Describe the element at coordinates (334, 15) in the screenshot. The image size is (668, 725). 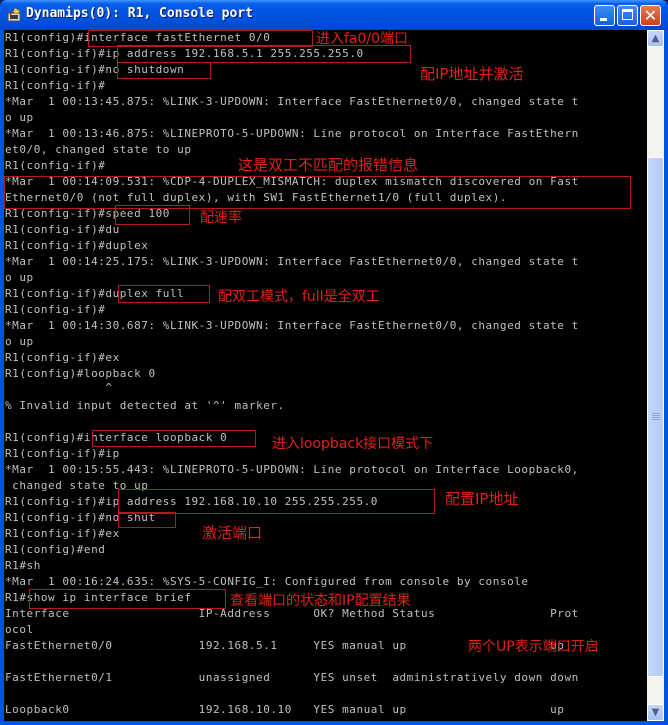
I see `title-bar: Dynamips(0): R1, Console port ✕` at that location.